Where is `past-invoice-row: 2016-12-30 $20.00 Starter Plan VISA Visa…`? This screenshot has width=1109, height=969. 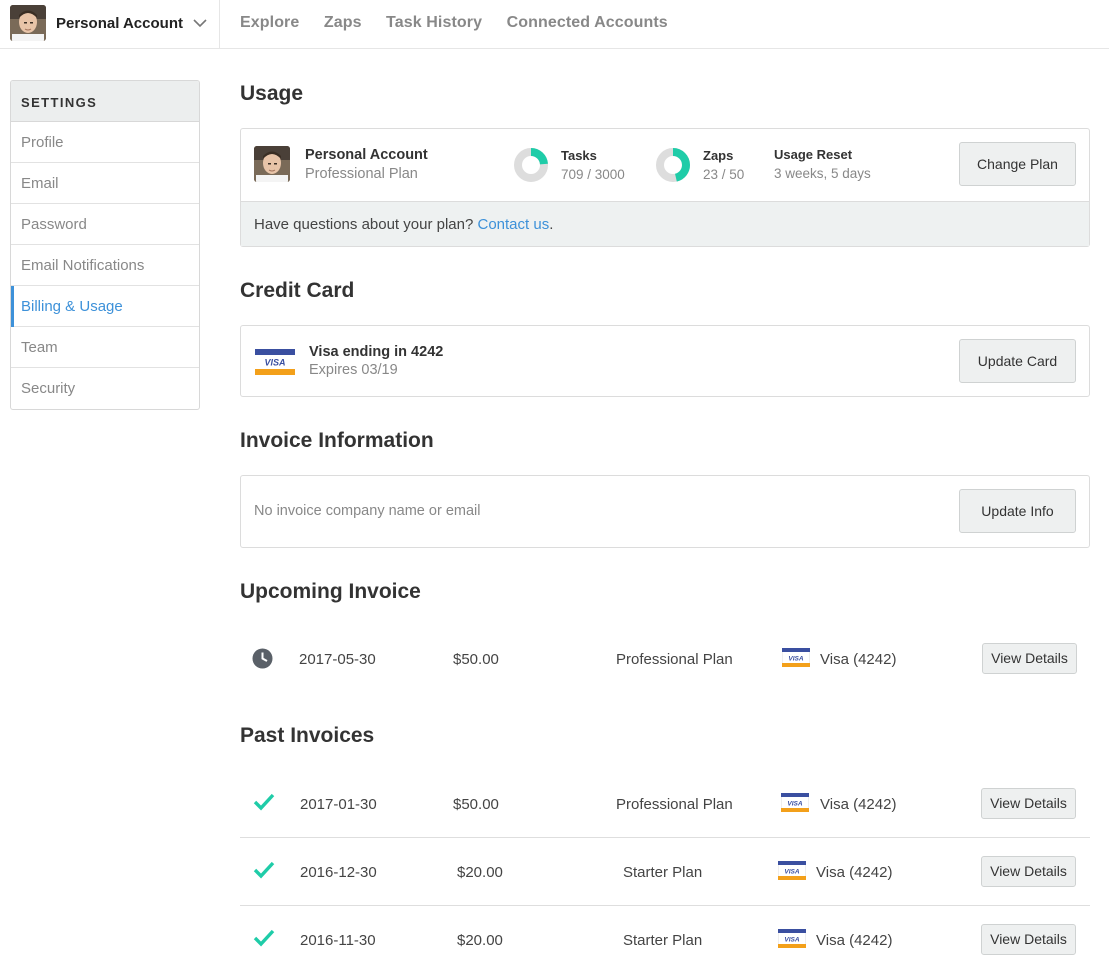 past-invoice-row: 2016-12-30 $20.00 Starter Plan VISA Visa… is located at coordinates (665, 873).